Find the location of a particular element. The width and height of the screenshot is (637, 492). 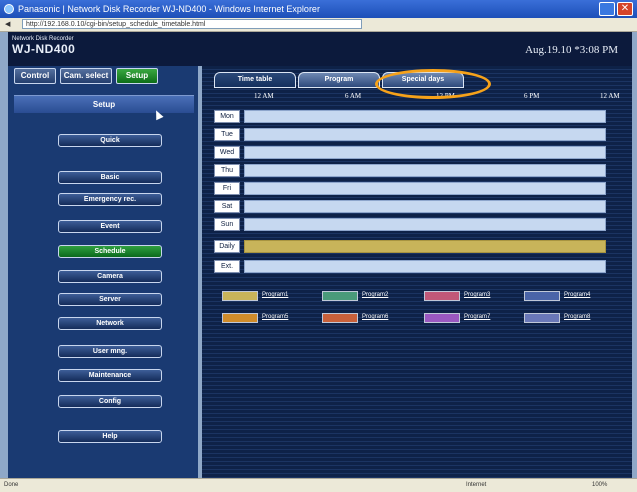

internet-zone: Internet is located at coordinates (476, 485).